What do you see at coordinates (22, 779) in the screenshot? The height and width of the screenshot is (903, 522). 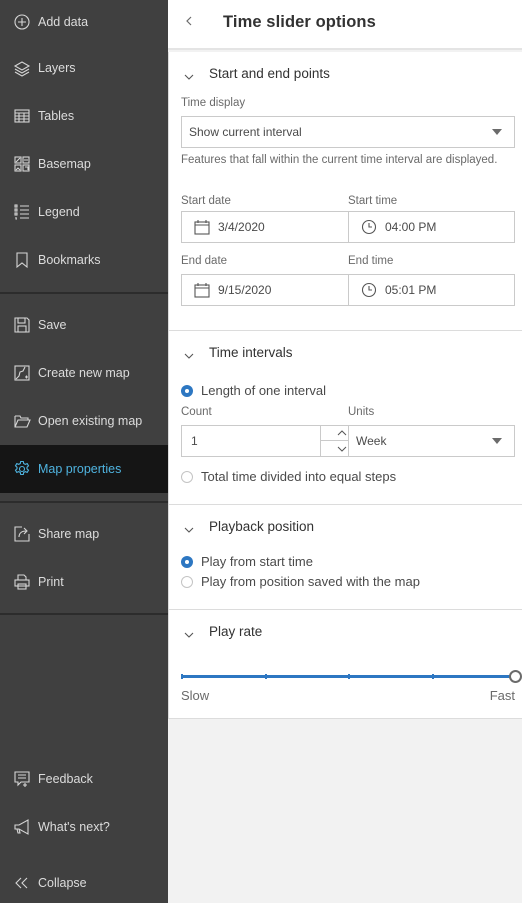 I see `feedback-icon` at bounding box center [22, 779].